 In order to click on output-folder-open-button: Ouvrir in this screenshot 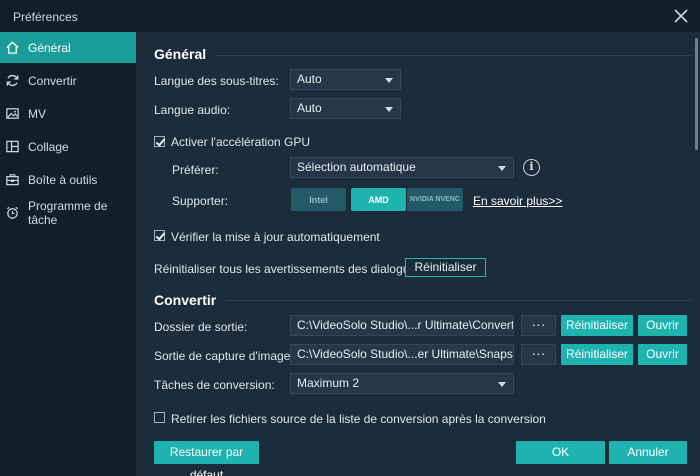, I will do `click(662, 325)`.